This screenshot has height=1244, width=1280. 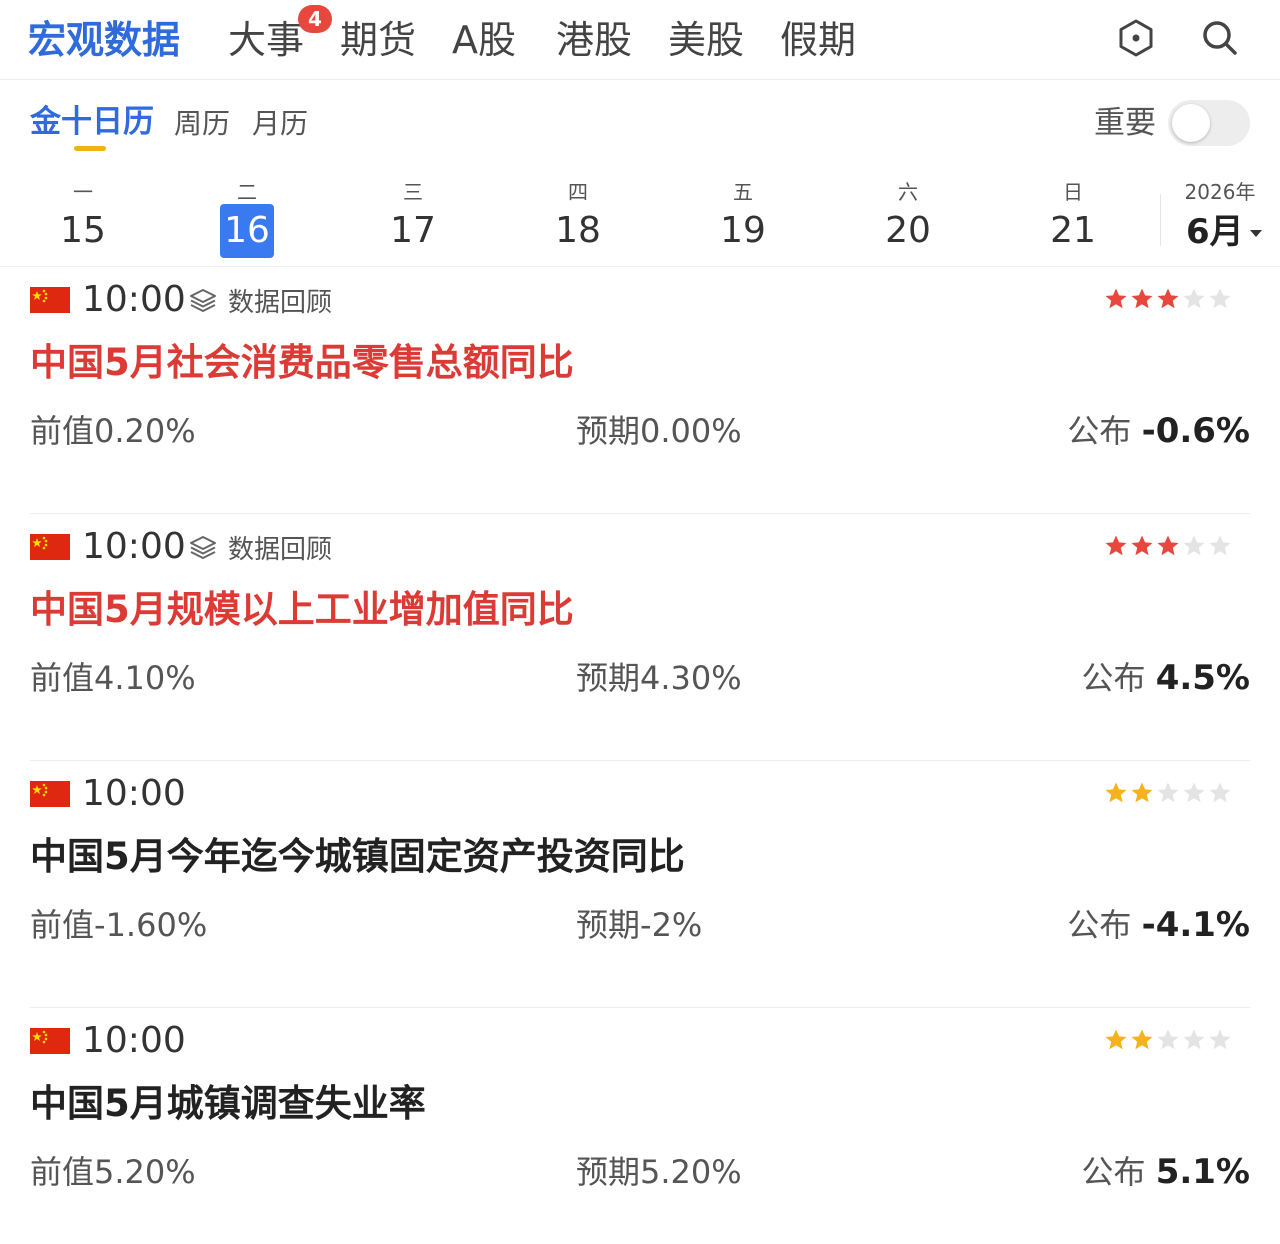 I want to click on expected-number: 0.00%, so click(x=691, y=431).